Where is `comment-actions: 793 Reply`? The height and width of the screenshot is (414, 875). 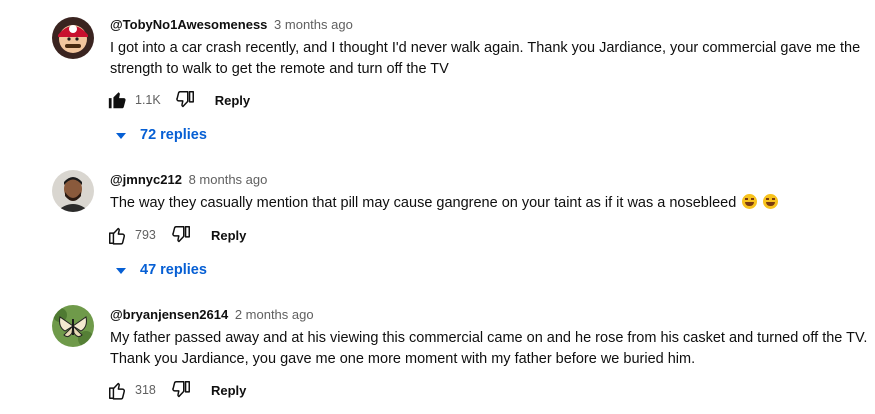
comment-actions: 793 Reply is located at coordinates (176, 235).